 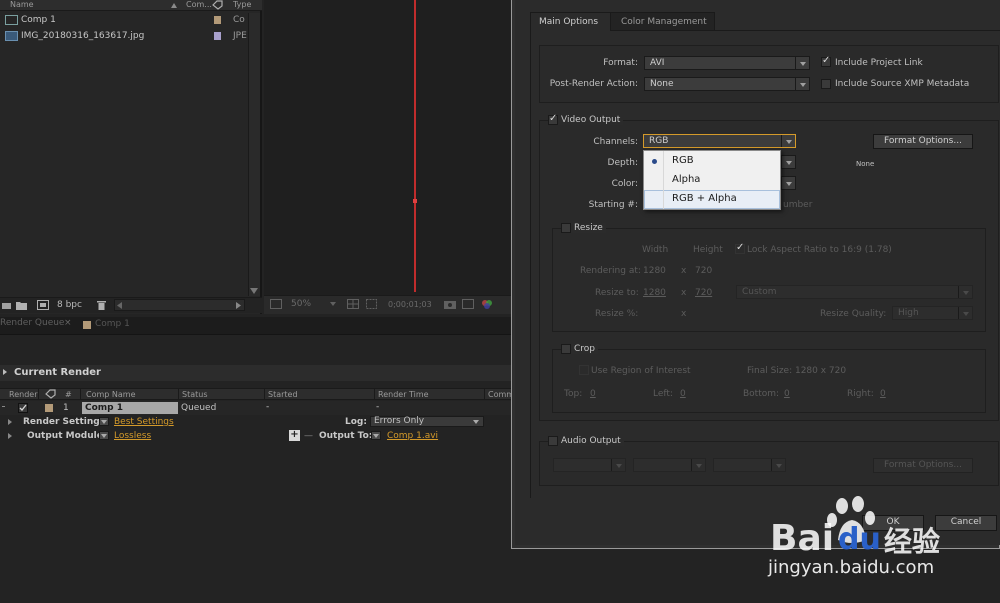 What do you see at coordinates (104, 435) in the screenshot?
I see `output-module-dropdown` at bounding box center [104, 435].